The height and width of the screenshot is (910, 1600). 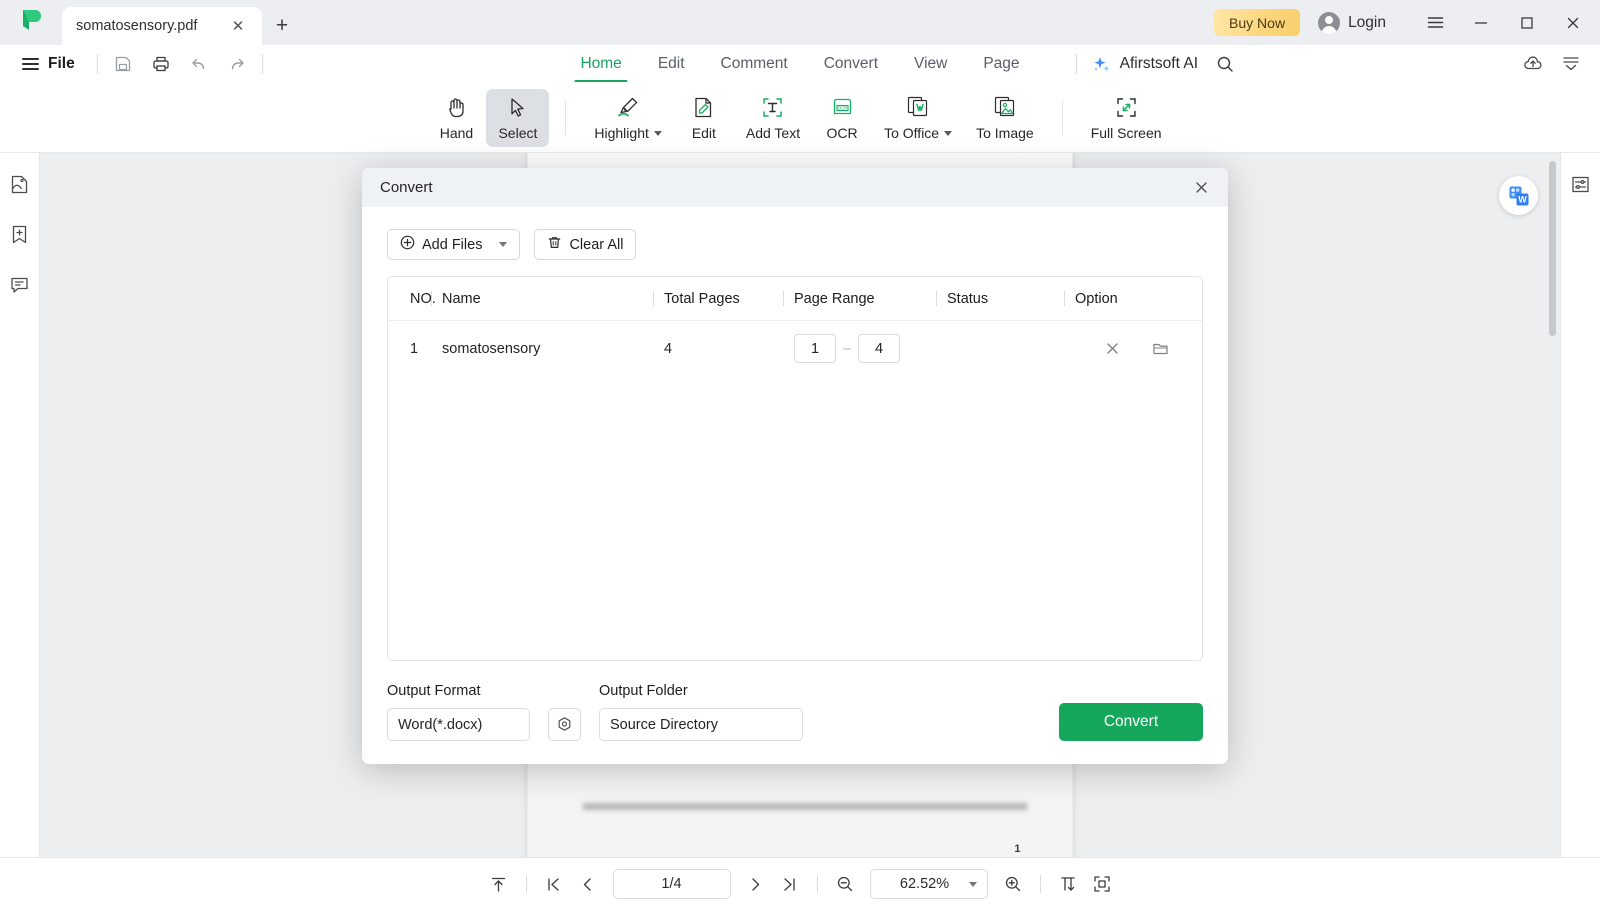 I want to click on first-page-icon, so click(x=554, y=884).